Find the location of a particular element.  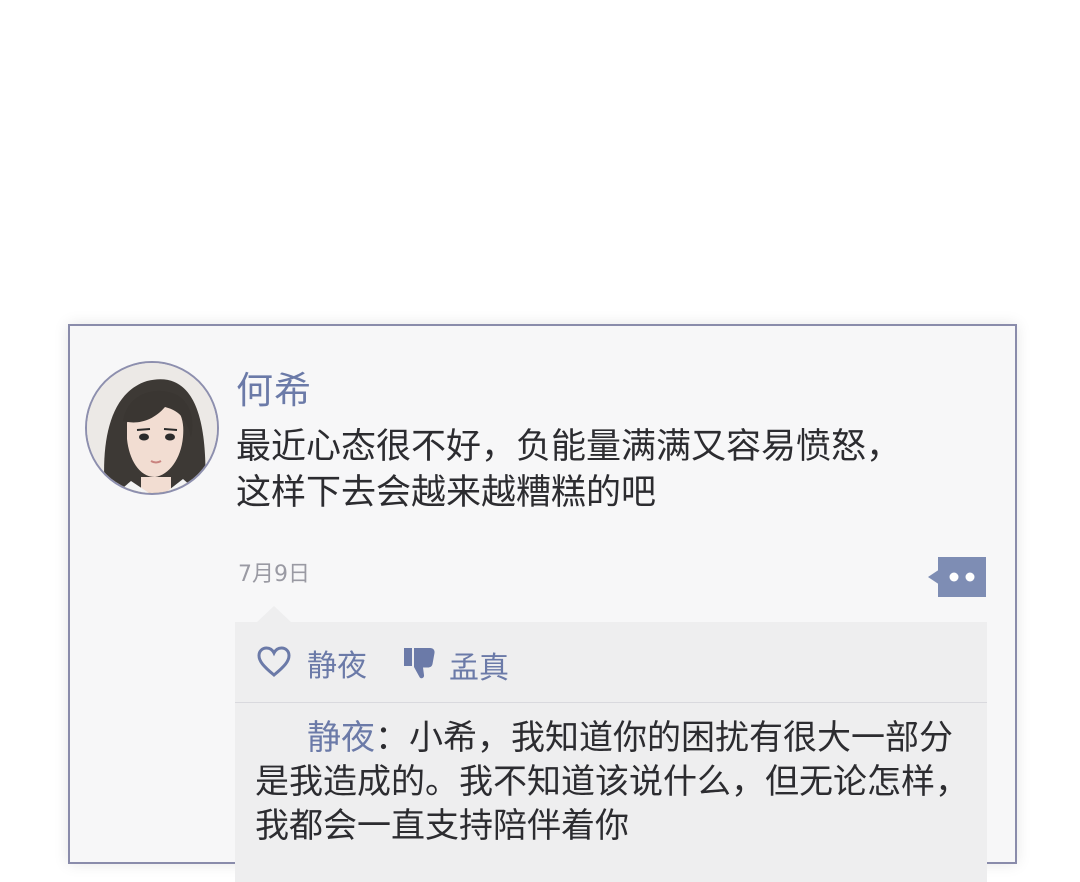

heart-icon is located at coordinates (274, 662).